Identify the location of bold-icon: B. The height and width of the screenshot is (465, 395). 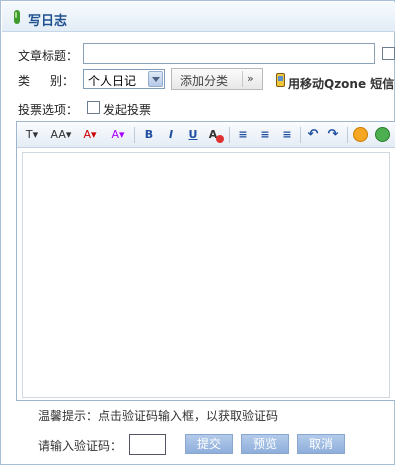
(149, 135).